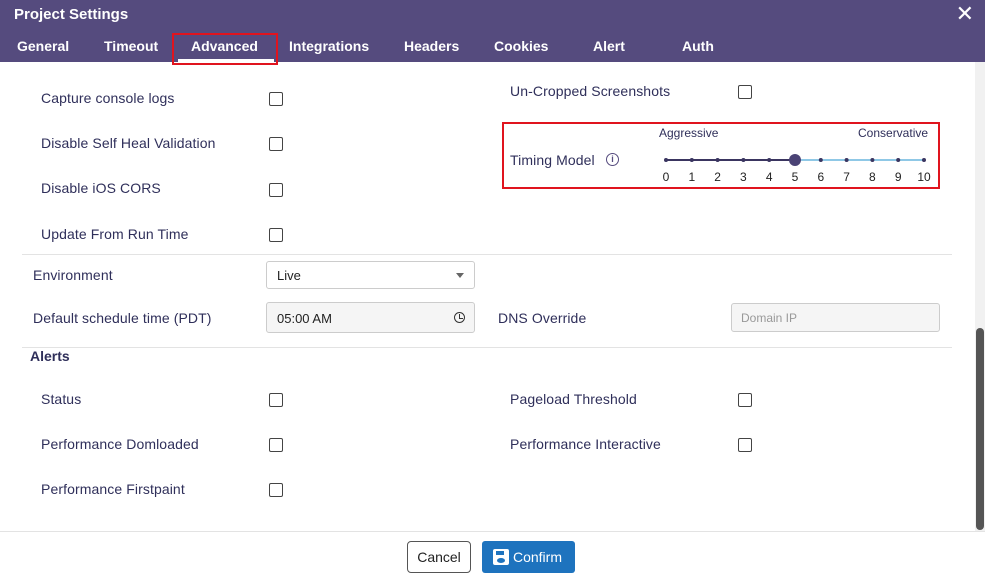  Describe the element at coordinates (745, 400) in the screenshot. I see `pageload-threshold-checkbox` at that location.